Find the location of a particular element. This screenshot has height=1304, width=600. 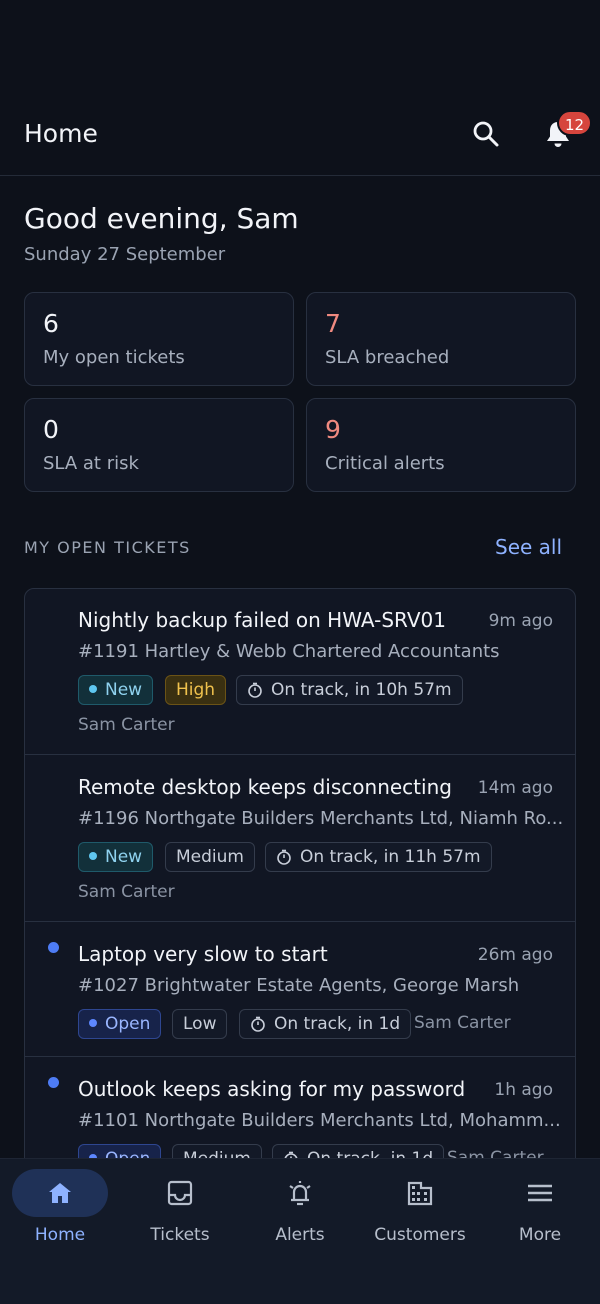

stat-card-open-tickets: 6 My open tickets is located at coordinates (159, 339).